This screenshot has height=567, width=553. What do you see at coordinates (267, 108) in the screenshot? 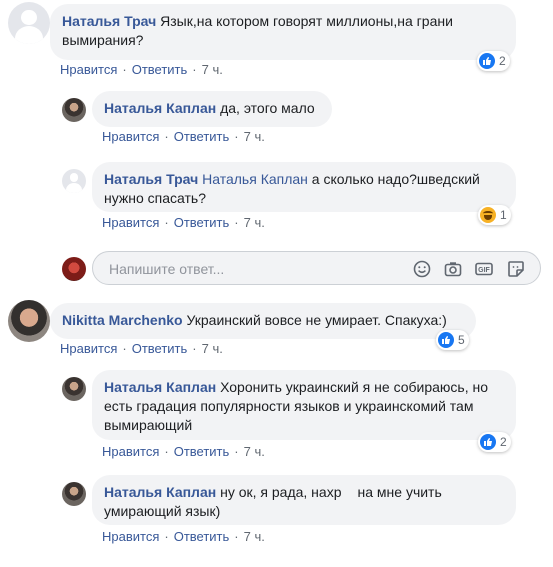
I see `comment-text: да, этого мало` at bounding box center [267, 108].